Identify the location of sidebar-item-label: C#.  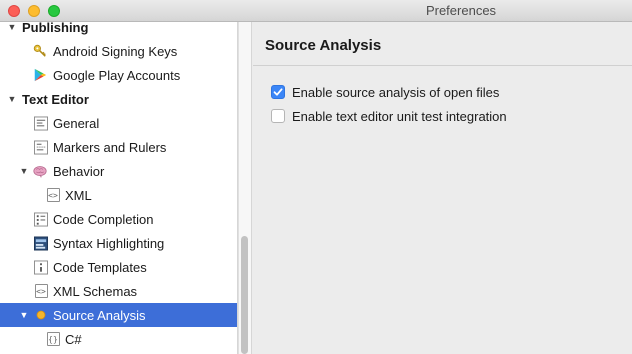
(73, 339).